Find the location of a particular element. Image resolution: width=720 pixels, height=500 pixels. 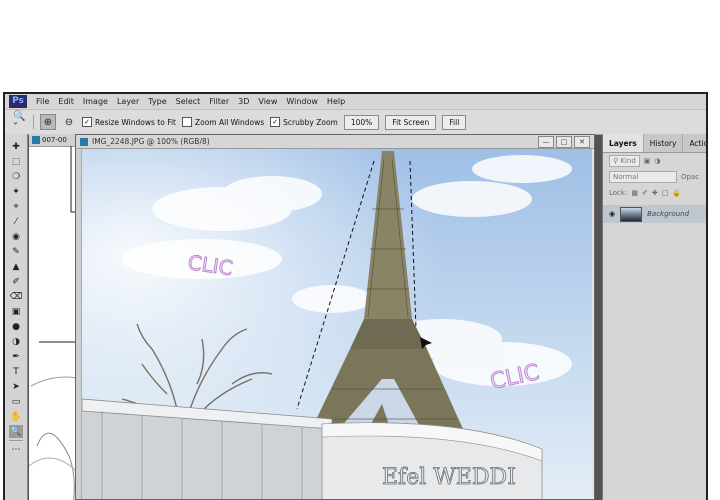

zoom-100-button: 100% is located at coordinates (361, 122).